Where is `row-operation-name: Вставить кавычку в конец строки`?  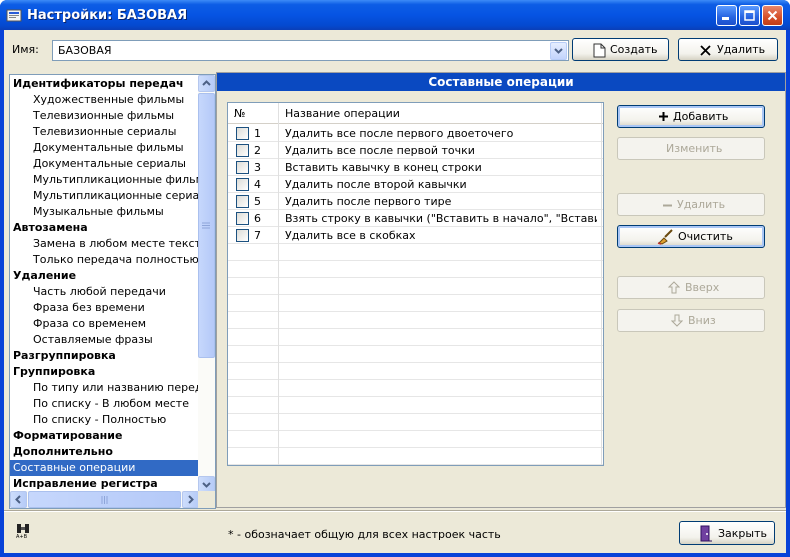 row-operation-name: Вставить кавычку в конец строки is located at coordinates (383, 167).